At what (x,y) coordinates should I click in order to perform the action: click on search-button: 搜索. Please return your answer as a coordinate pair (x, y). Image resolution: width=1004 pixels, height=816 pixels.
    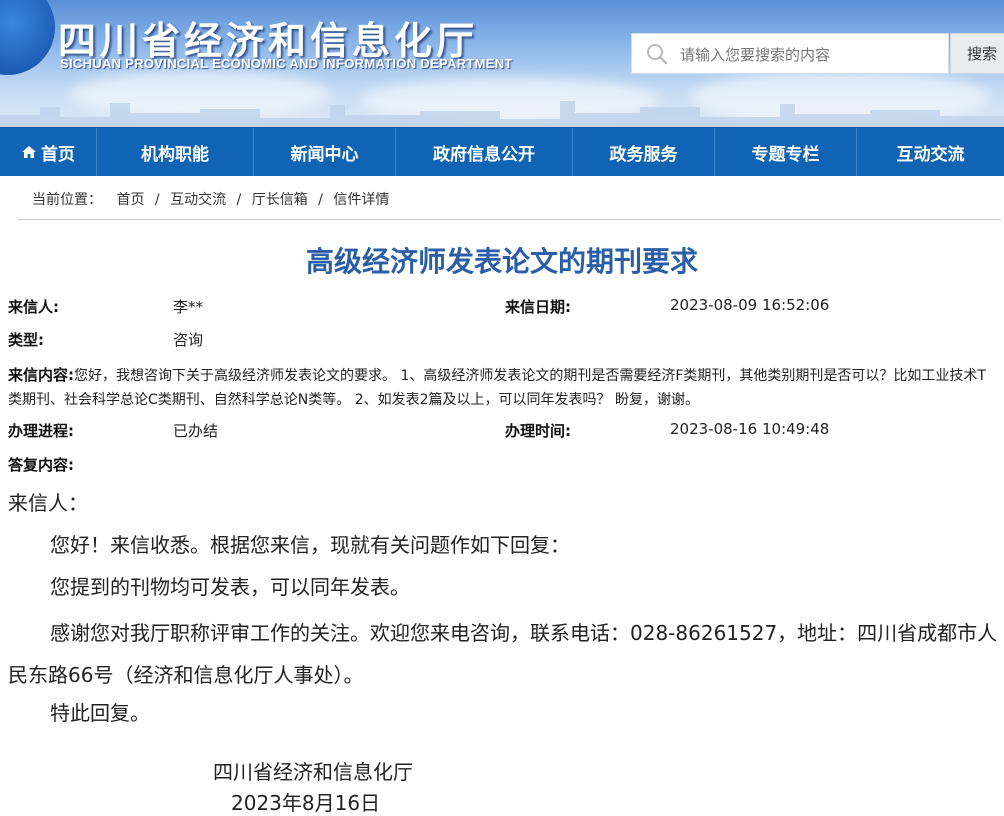
    Looking at the image, I should click on (977, 53).